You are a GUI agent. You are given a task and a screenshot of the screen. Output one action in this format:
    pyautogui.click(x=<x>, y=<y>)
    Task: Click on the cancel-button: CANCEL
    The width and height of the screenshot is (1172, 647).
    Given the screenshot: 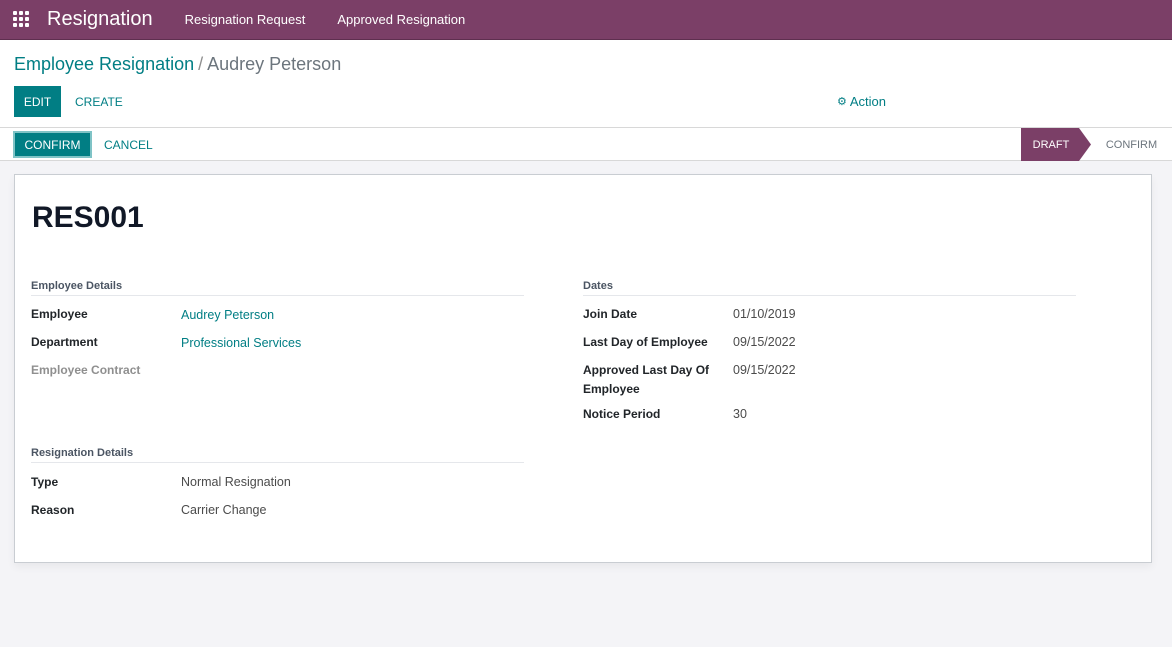 What is the action you would take?
    pyautogui.click(x=128, y=144)
    